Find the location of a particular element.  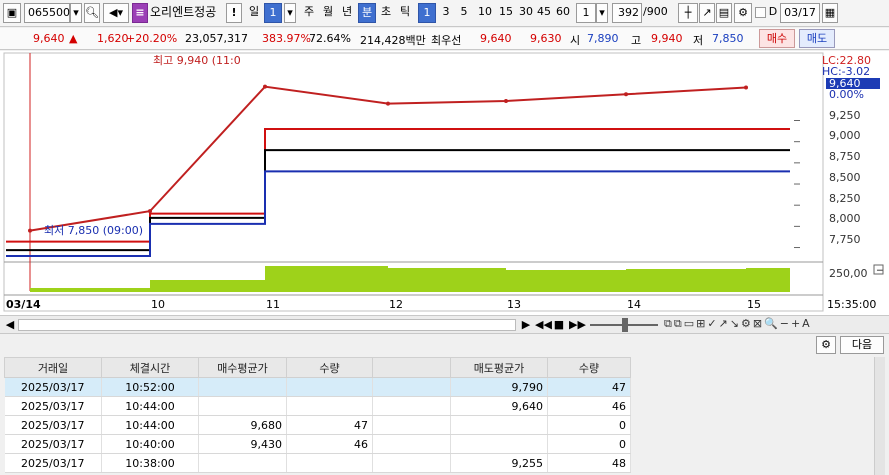

gear-icon: ⚙ is located at coordinates (743, 13).